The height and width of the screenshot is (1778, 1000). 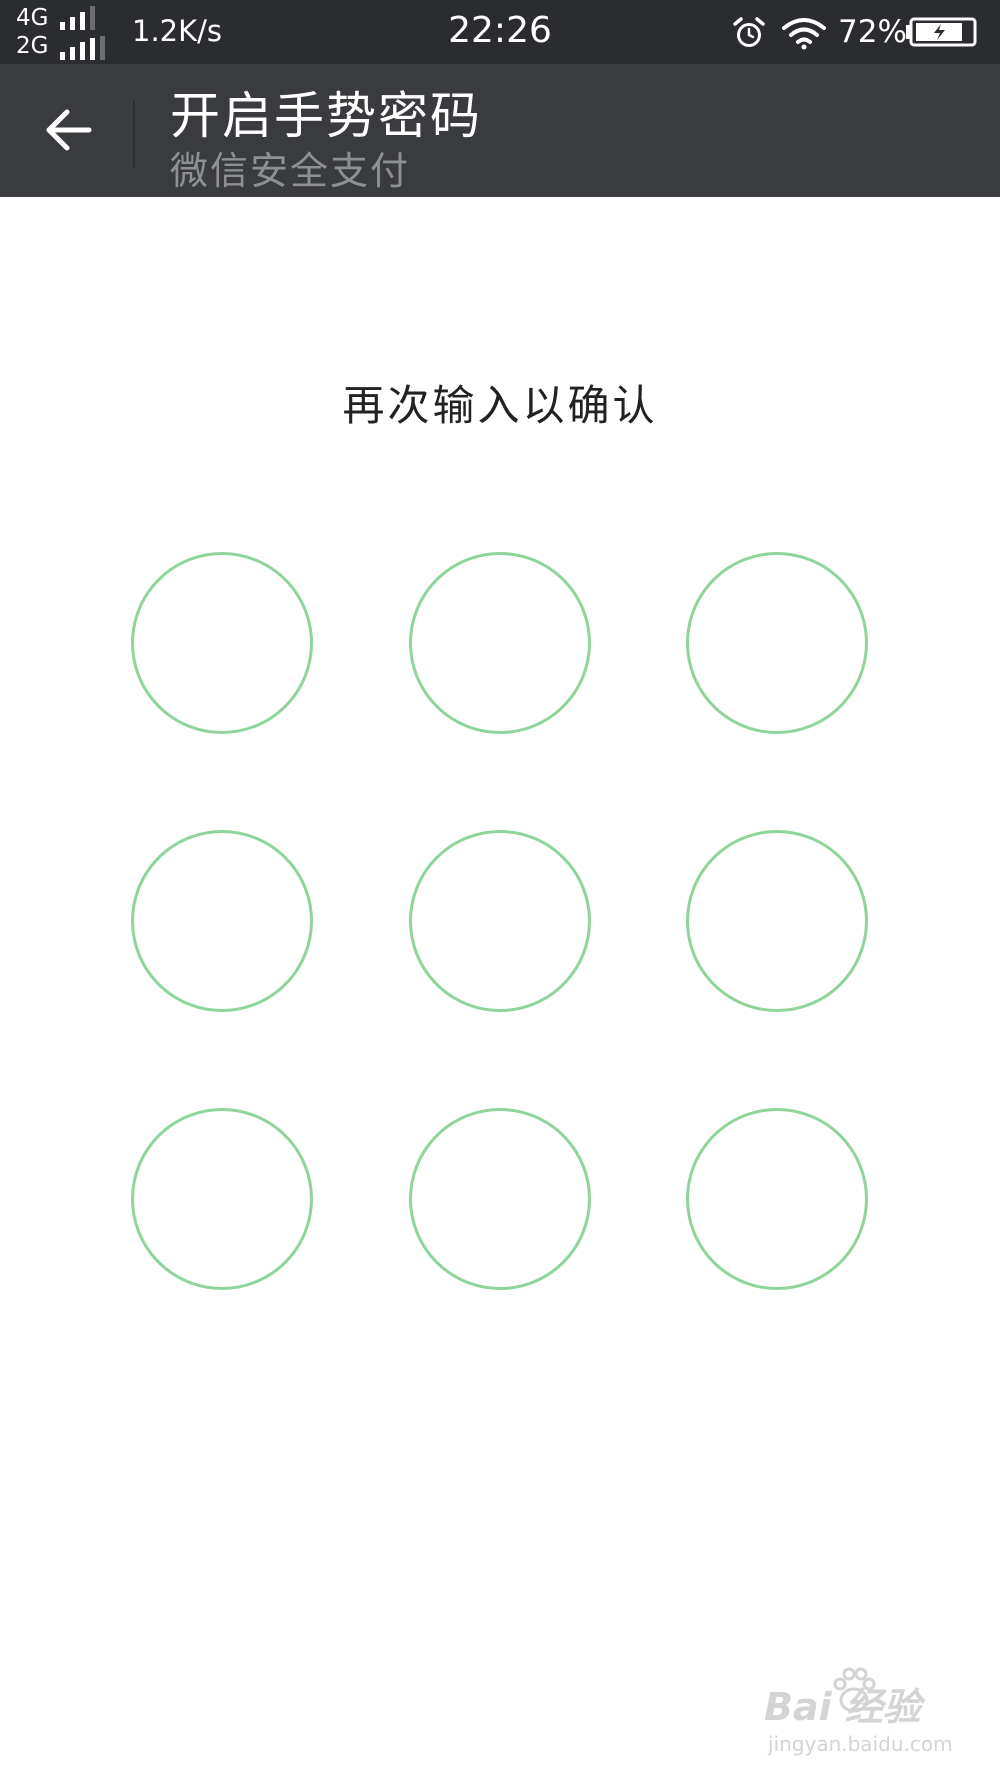 I want to click on arrow-left-icon, so click(x=69, y=130).